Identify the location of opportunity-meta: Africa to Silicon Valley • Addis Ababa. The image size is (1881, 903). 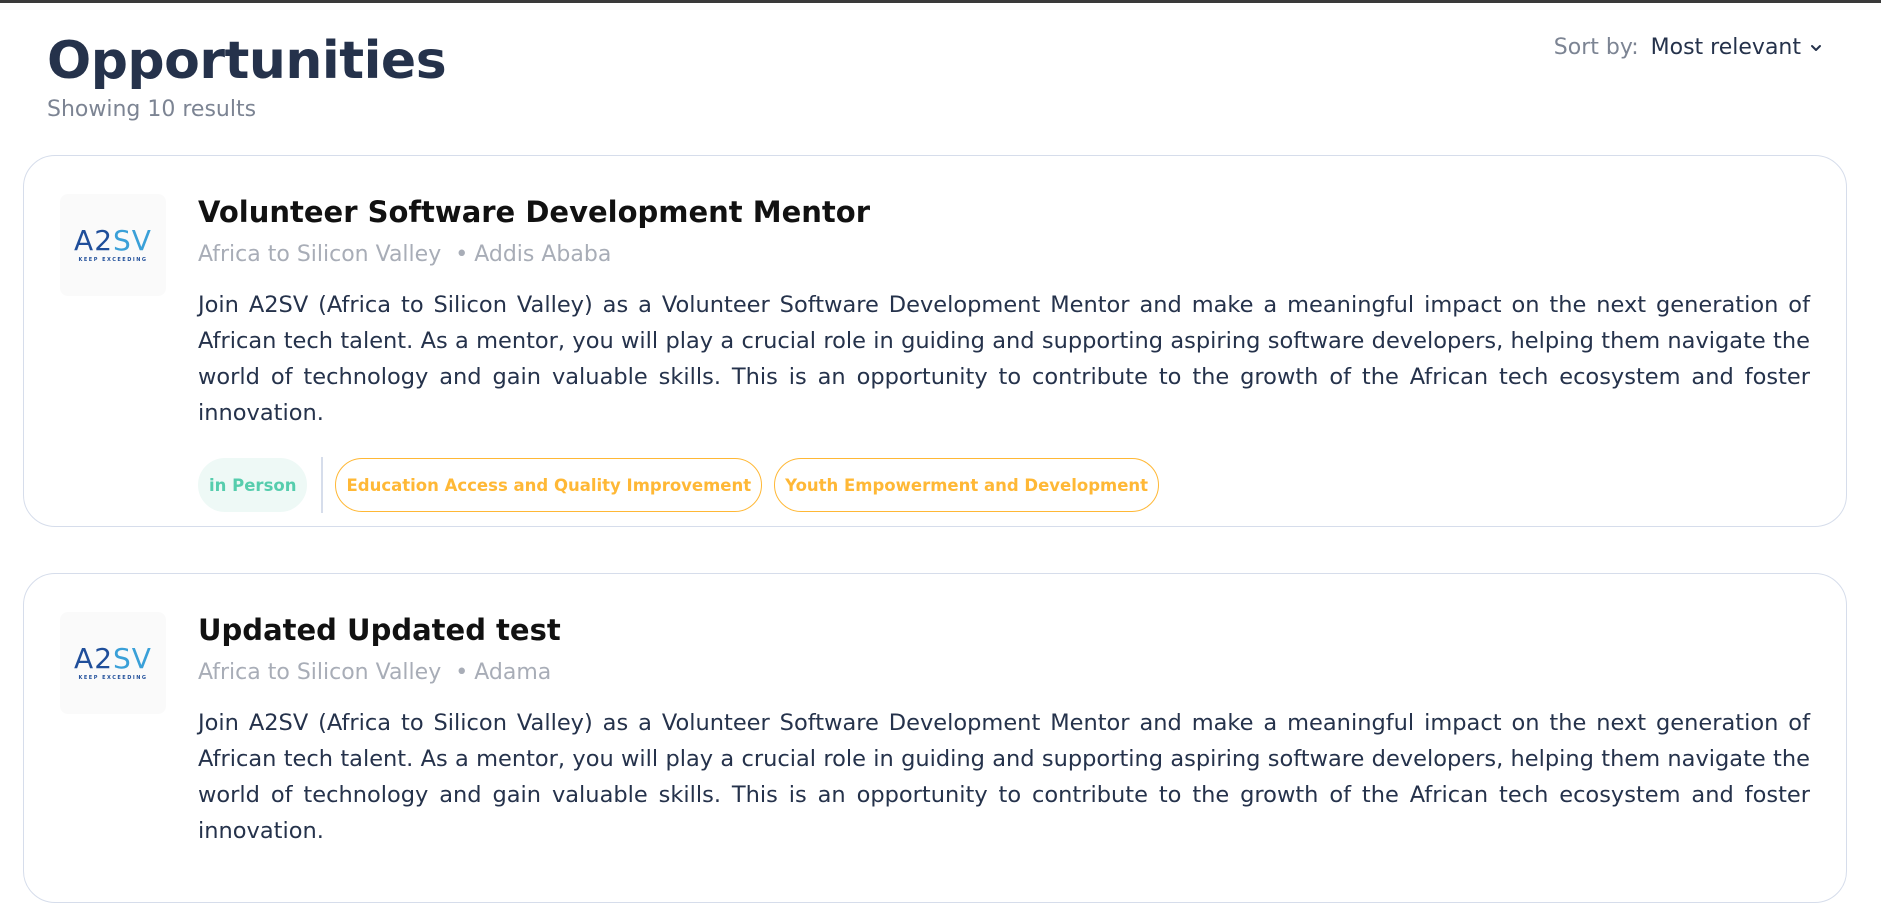
(1004, 254).